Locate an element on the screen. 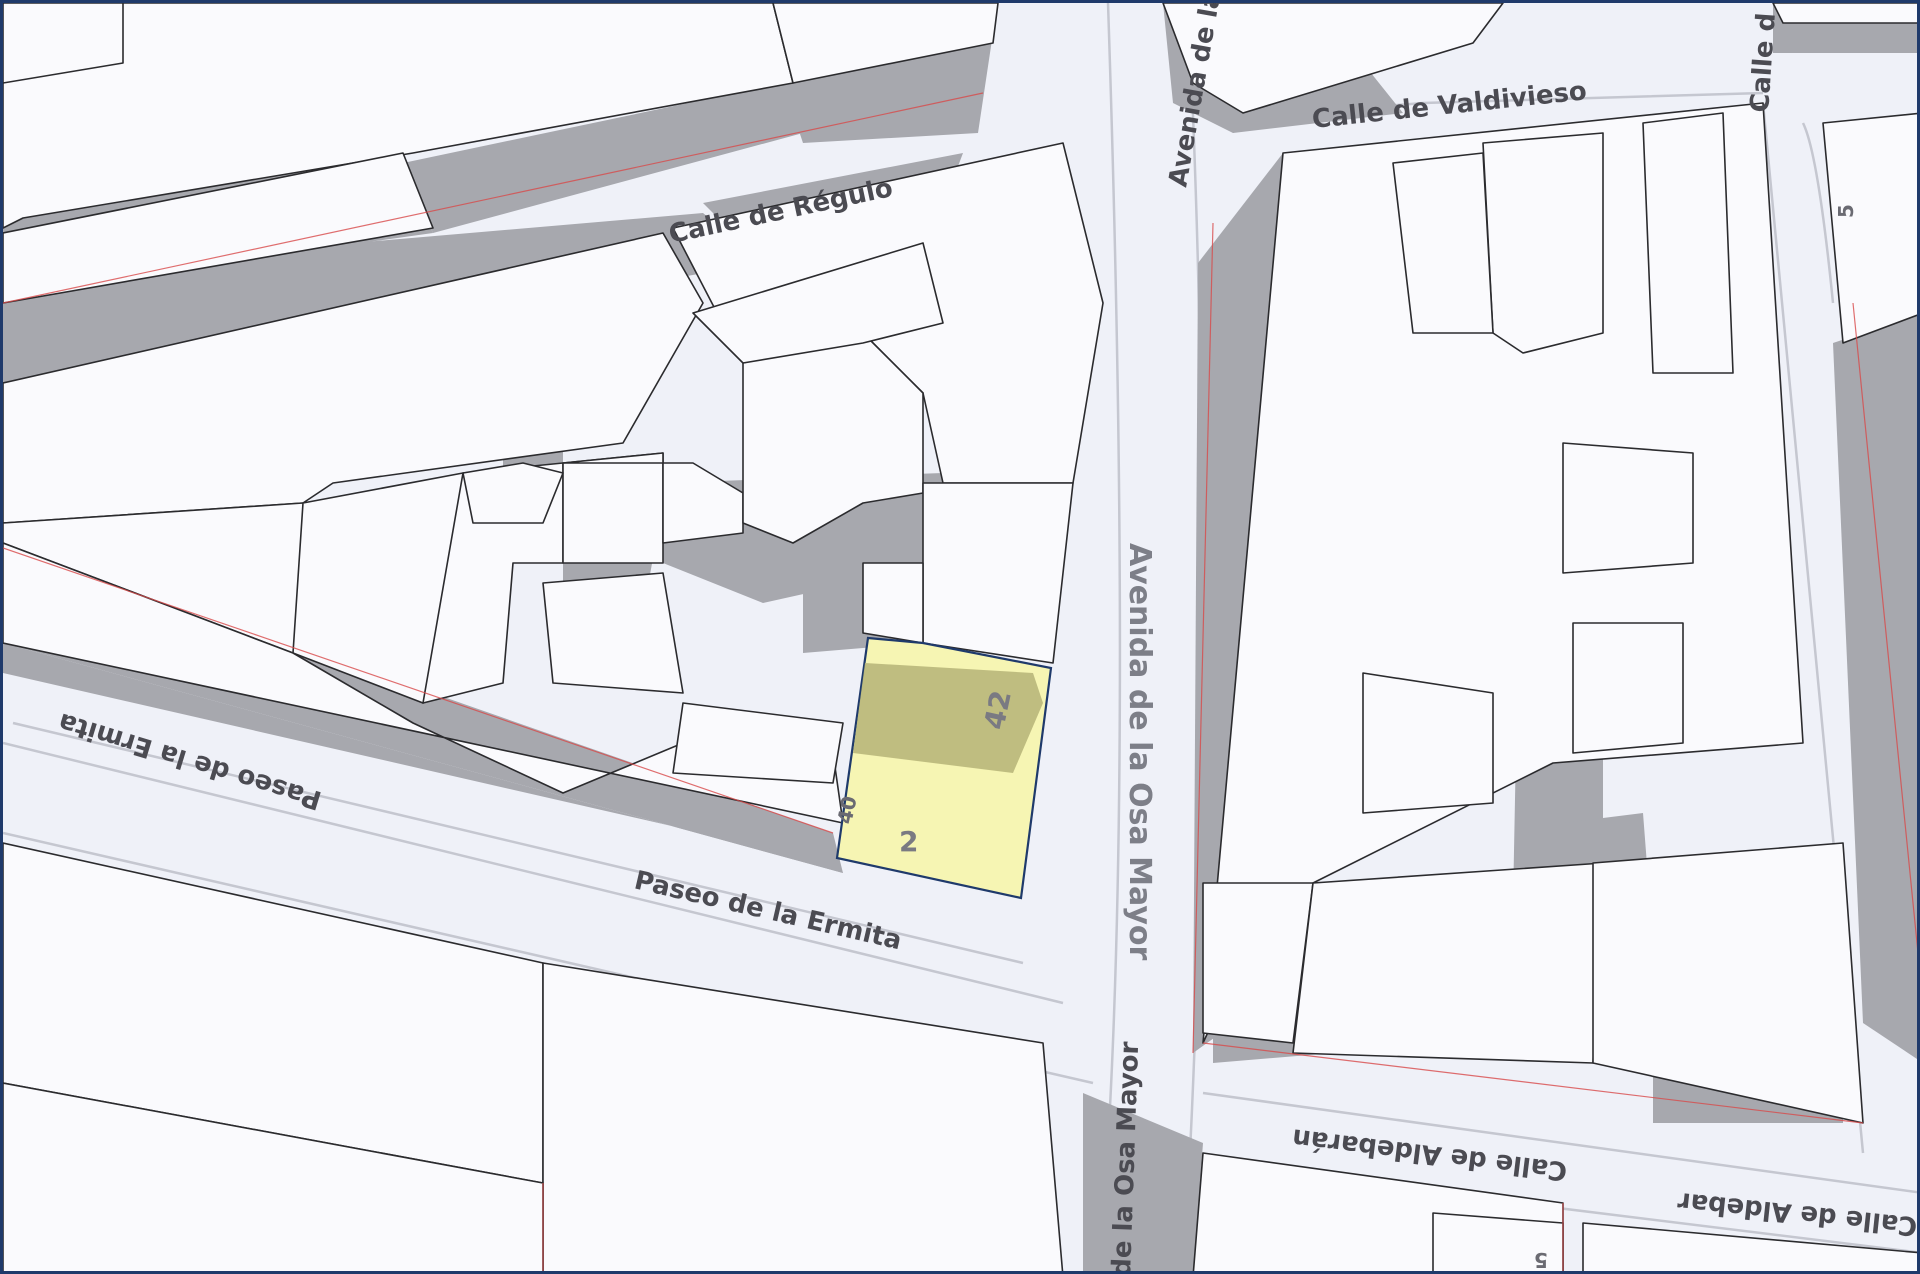 This screenshot has width=1920, height=1274. parcel-number-2: 2 is located at coordinates (908, 841).